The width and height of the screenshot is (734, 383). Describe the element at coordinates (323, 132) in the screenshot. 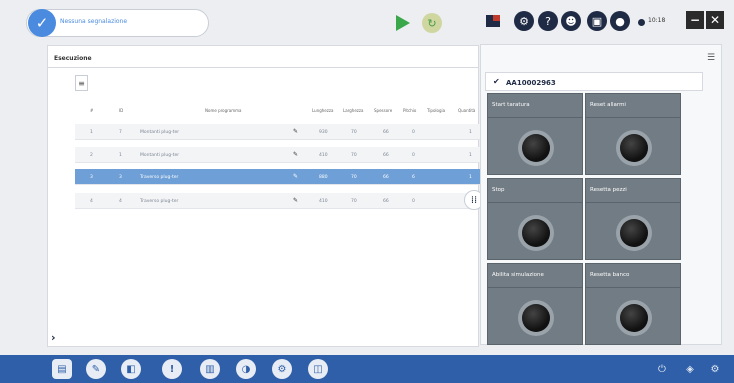

I see `cell-length: 930` at that location.